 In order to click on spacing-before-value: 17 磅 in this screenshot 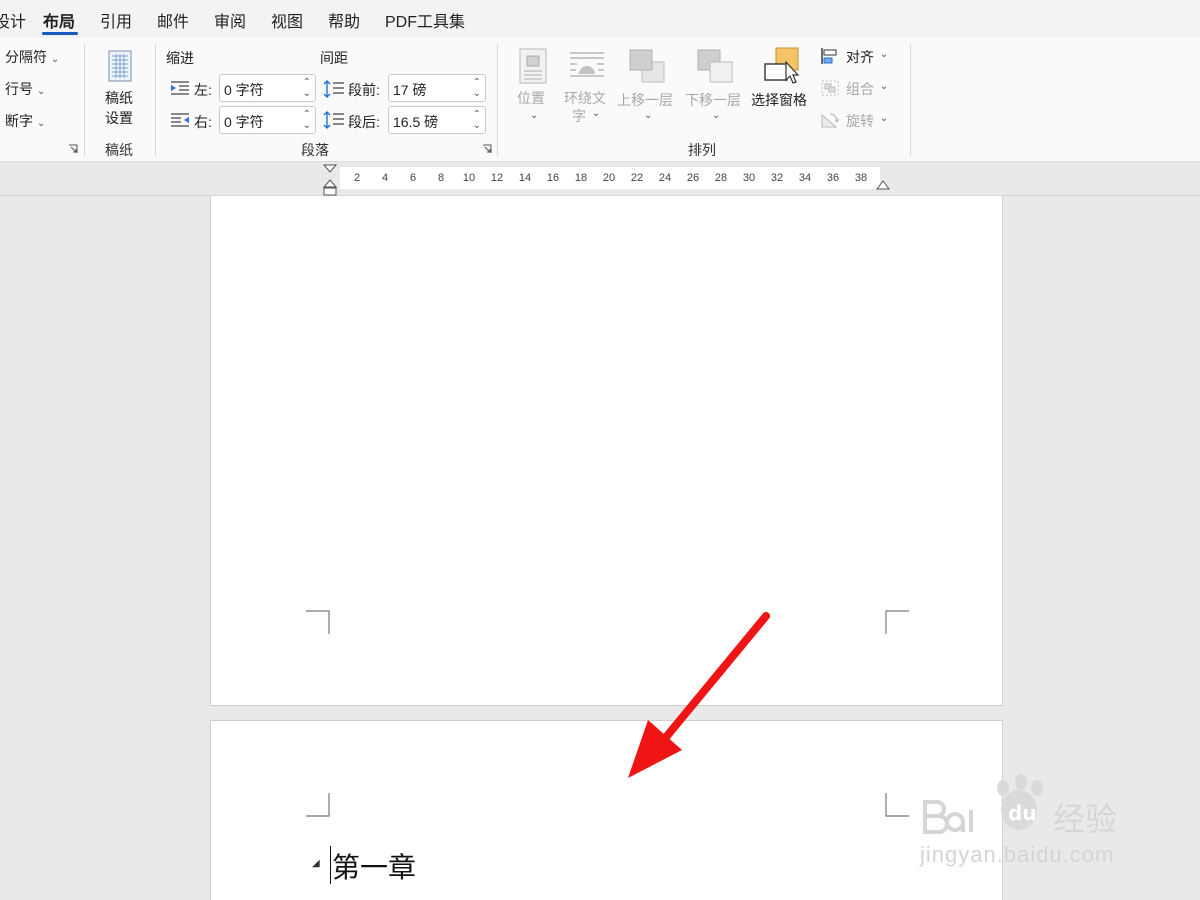, I will do `click(410, 90)`.